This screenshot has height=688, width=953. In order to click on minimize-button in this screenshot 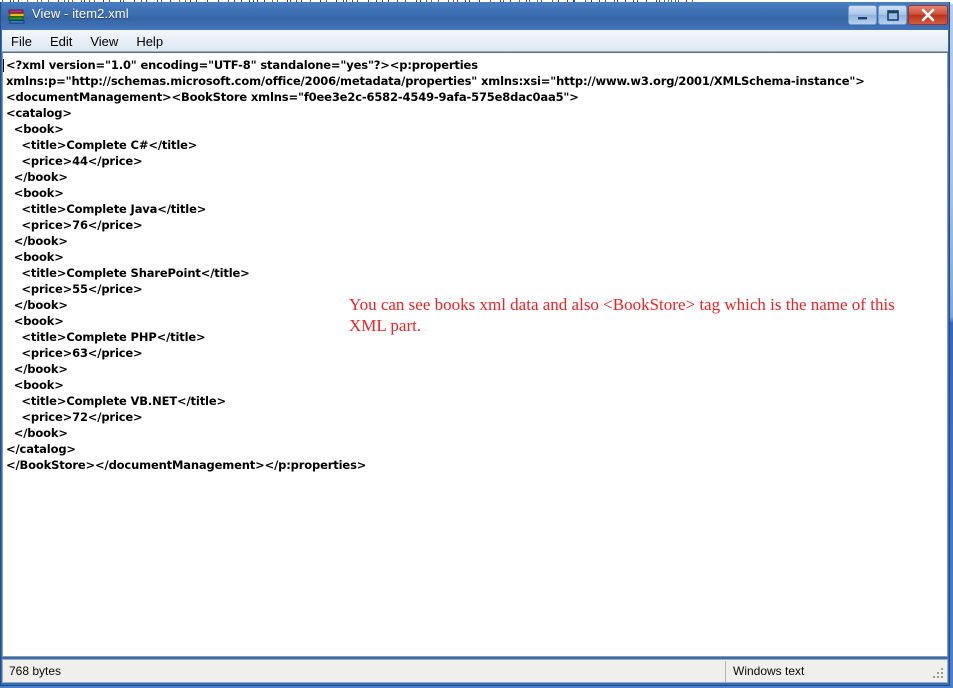, I will do `click(862, 15)`.